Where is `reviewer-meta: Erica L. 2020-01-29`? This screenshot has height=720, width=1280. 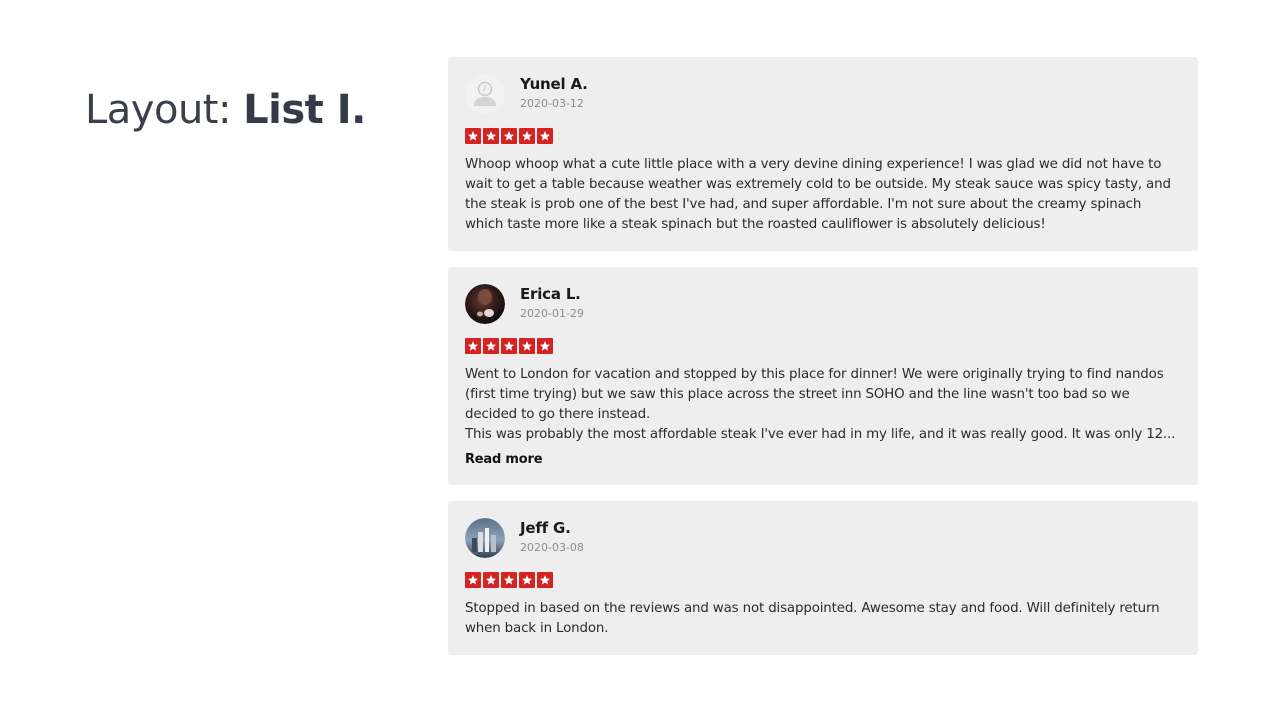
reviewer-meta: Erica L. 2020-01-29 is located at coordinates (552, 302).